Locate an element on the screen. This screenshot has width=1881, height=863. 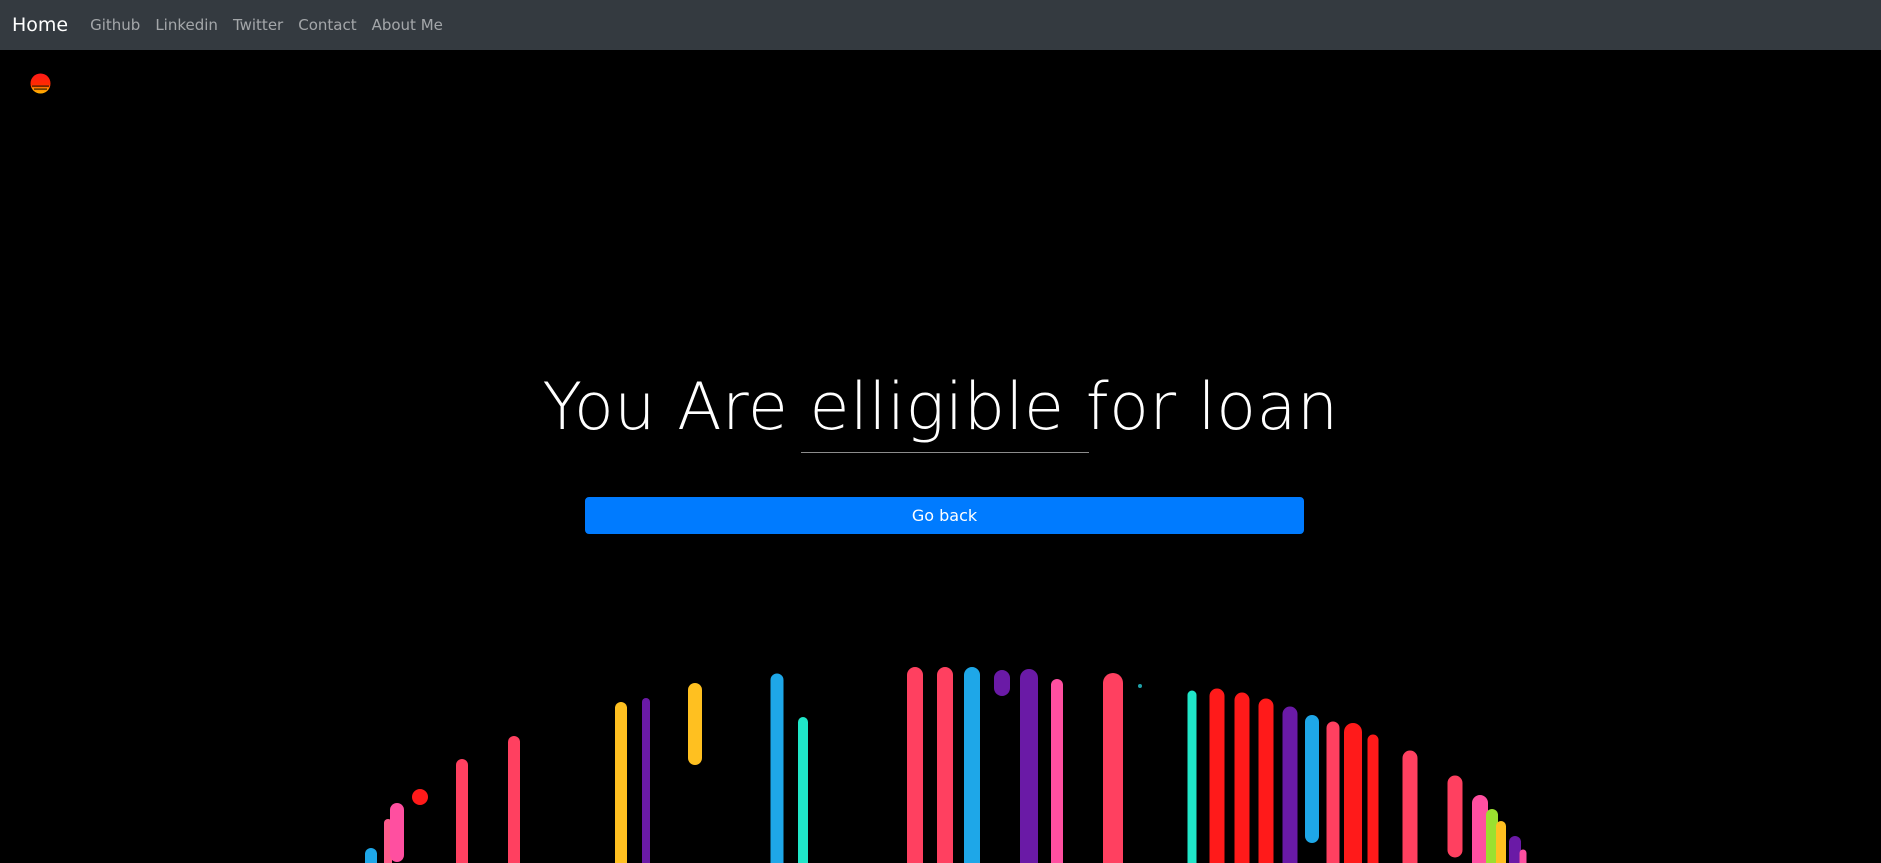
paint-splash-decoration is located at coordinates (946, 765).